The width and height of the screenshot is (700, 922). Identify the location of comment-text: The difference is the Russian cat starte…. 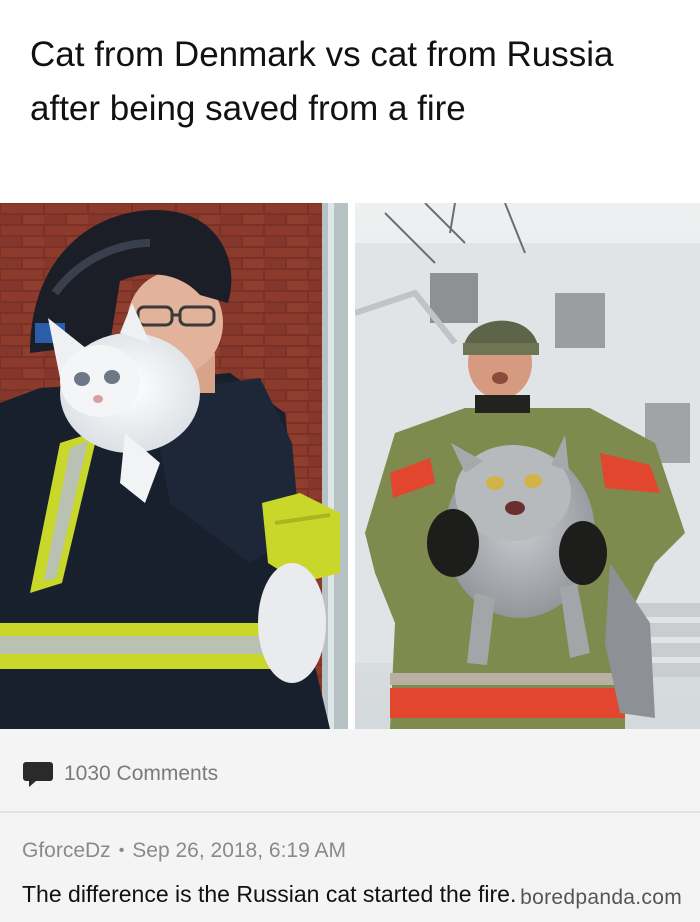
(269, 894).